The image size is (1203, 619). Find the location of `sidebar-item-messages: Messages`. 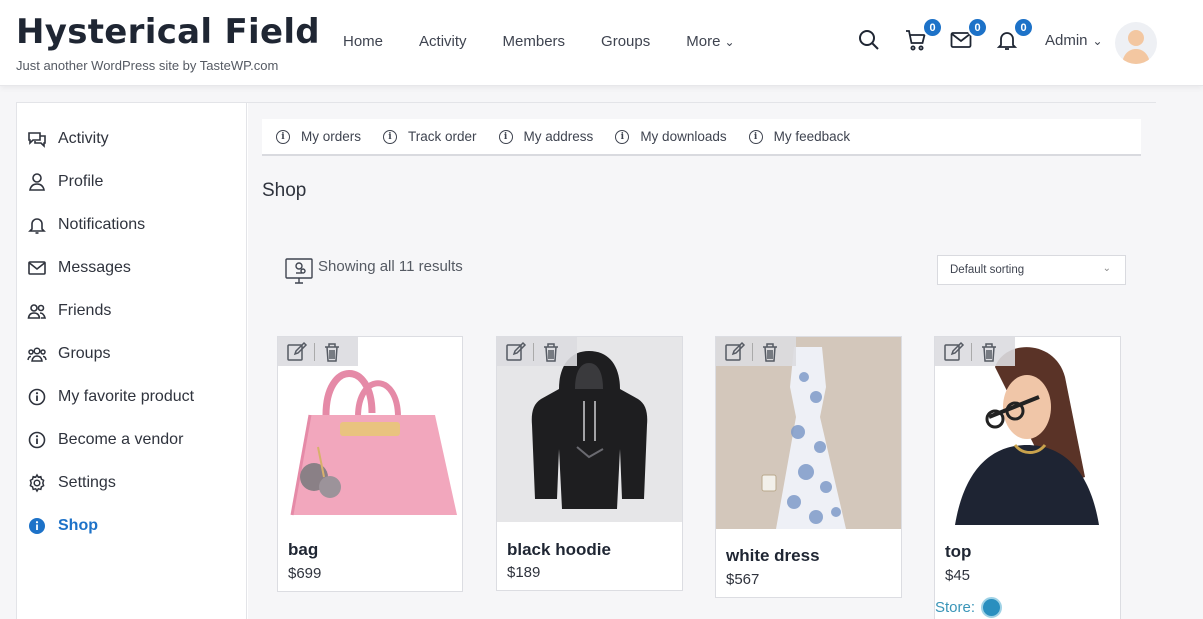

sidebar-item-messages: Messages is located at coordinates (79, 268).